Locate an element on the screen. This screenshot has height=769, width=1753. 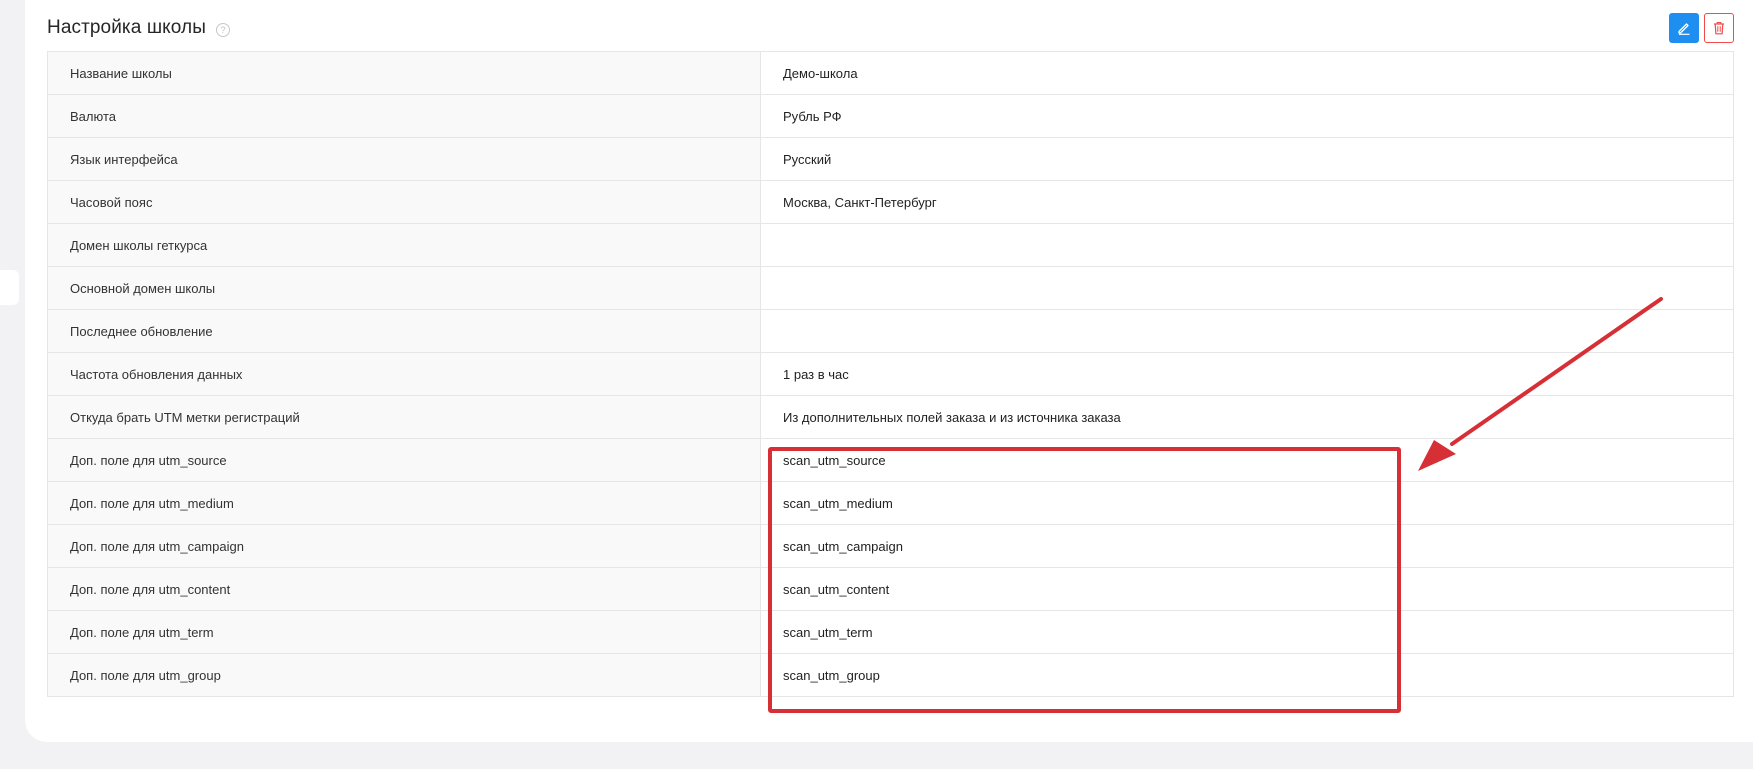
setting-label: Доп. поле для utm_term is located at coordinates (404, 632).